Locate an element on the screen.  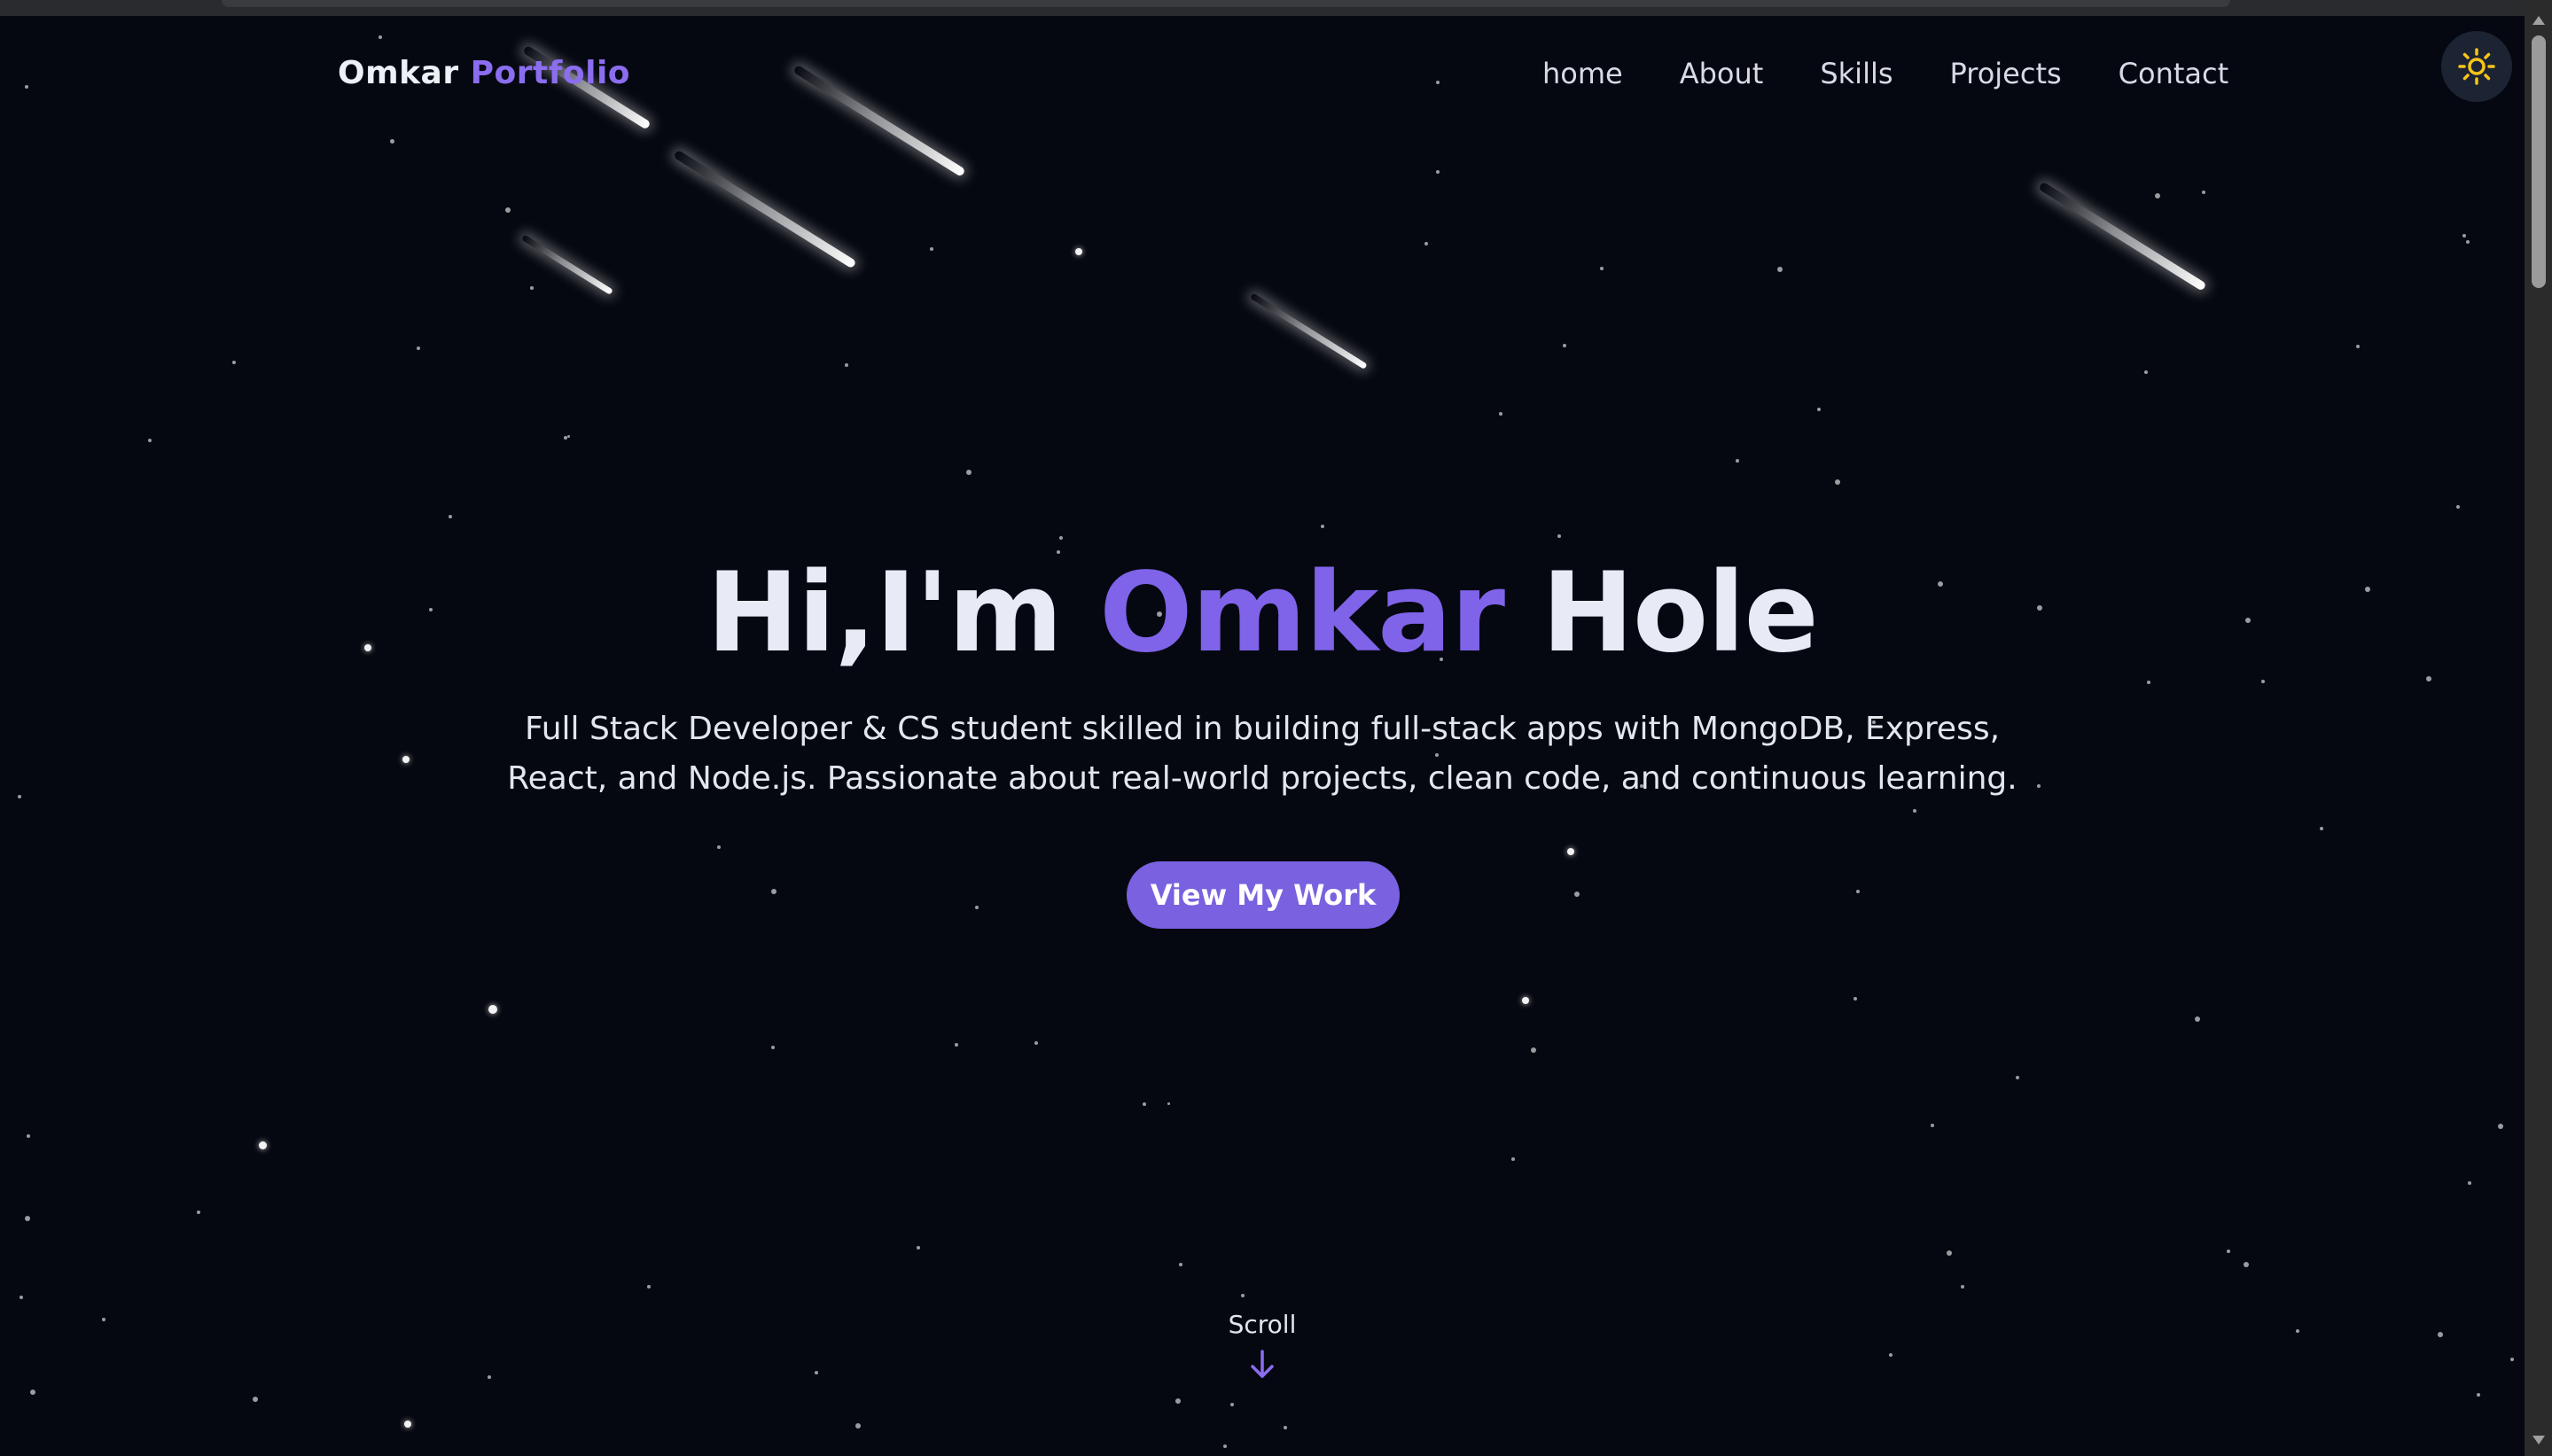
brand-second: Portfolio is located at coordinates (550, 73).